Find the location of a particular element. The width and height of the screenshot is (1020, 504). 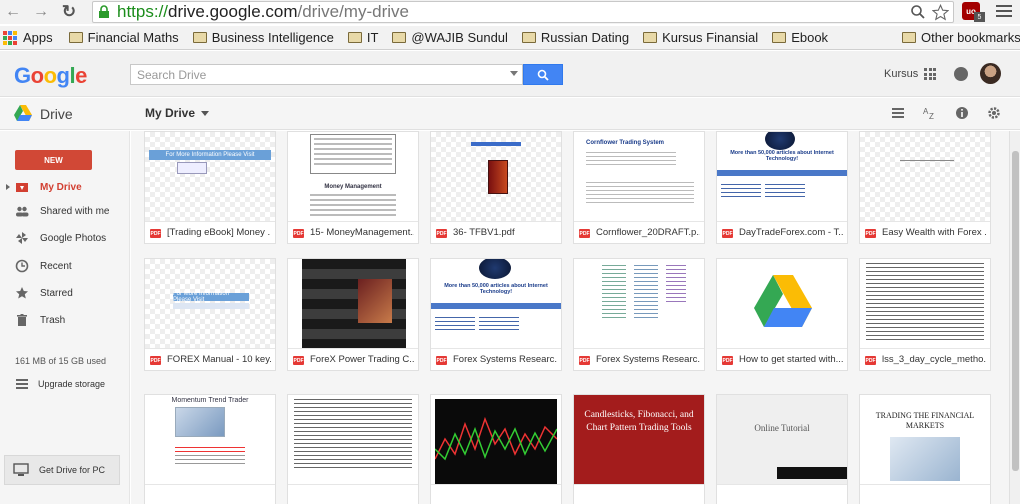

sidebar-item-photos: Google Photos is located at coordinates (65, 238).